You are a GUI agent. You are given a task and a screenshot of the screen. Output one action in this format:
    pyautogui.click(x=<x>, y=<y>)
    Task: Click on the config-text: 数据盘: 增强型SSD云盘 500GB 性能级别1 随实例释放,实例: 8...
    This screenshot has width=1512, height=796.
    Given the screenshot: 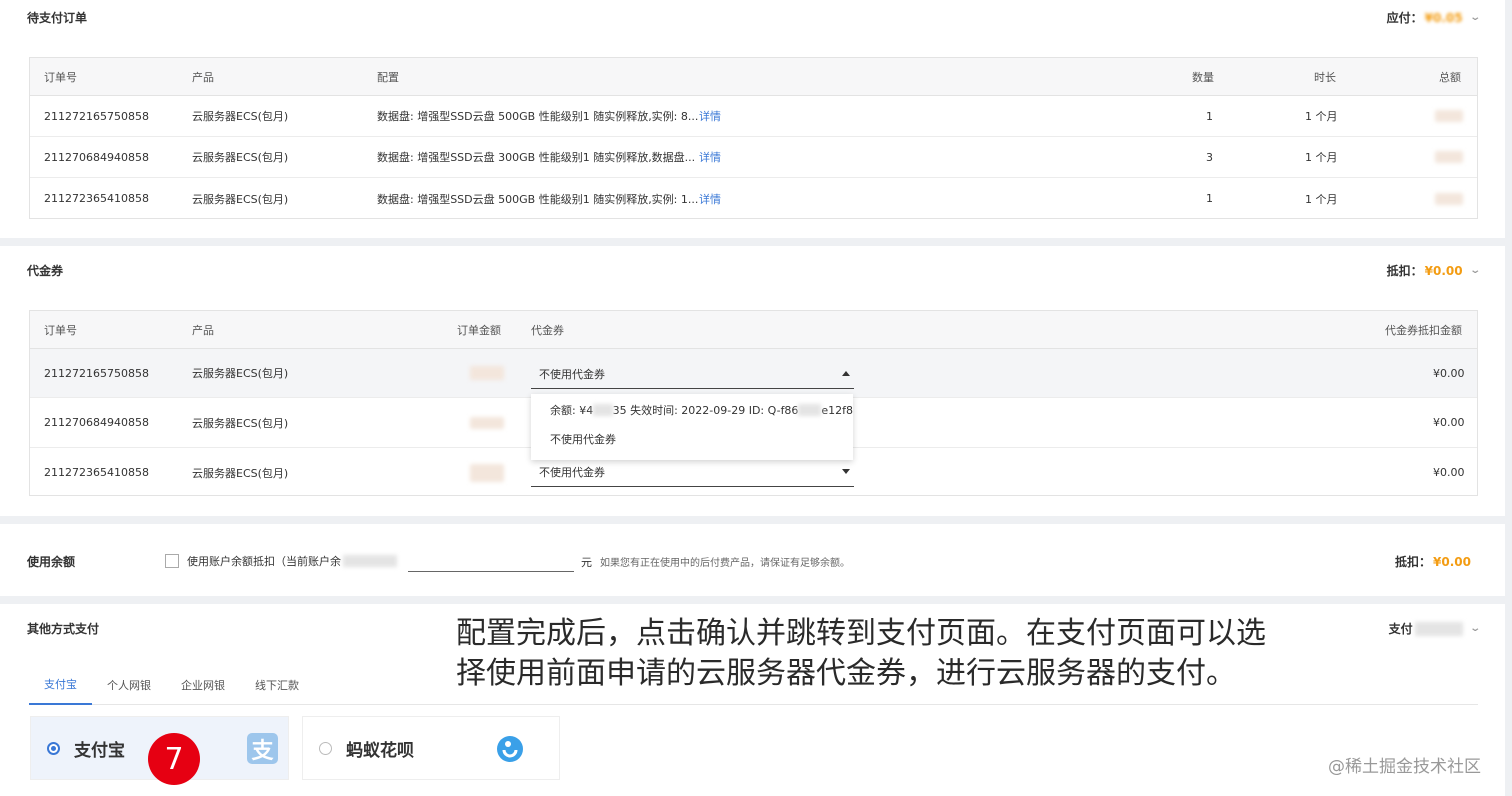 What is the action you would take?
    pyautogui.click(x=538, y=116)
    